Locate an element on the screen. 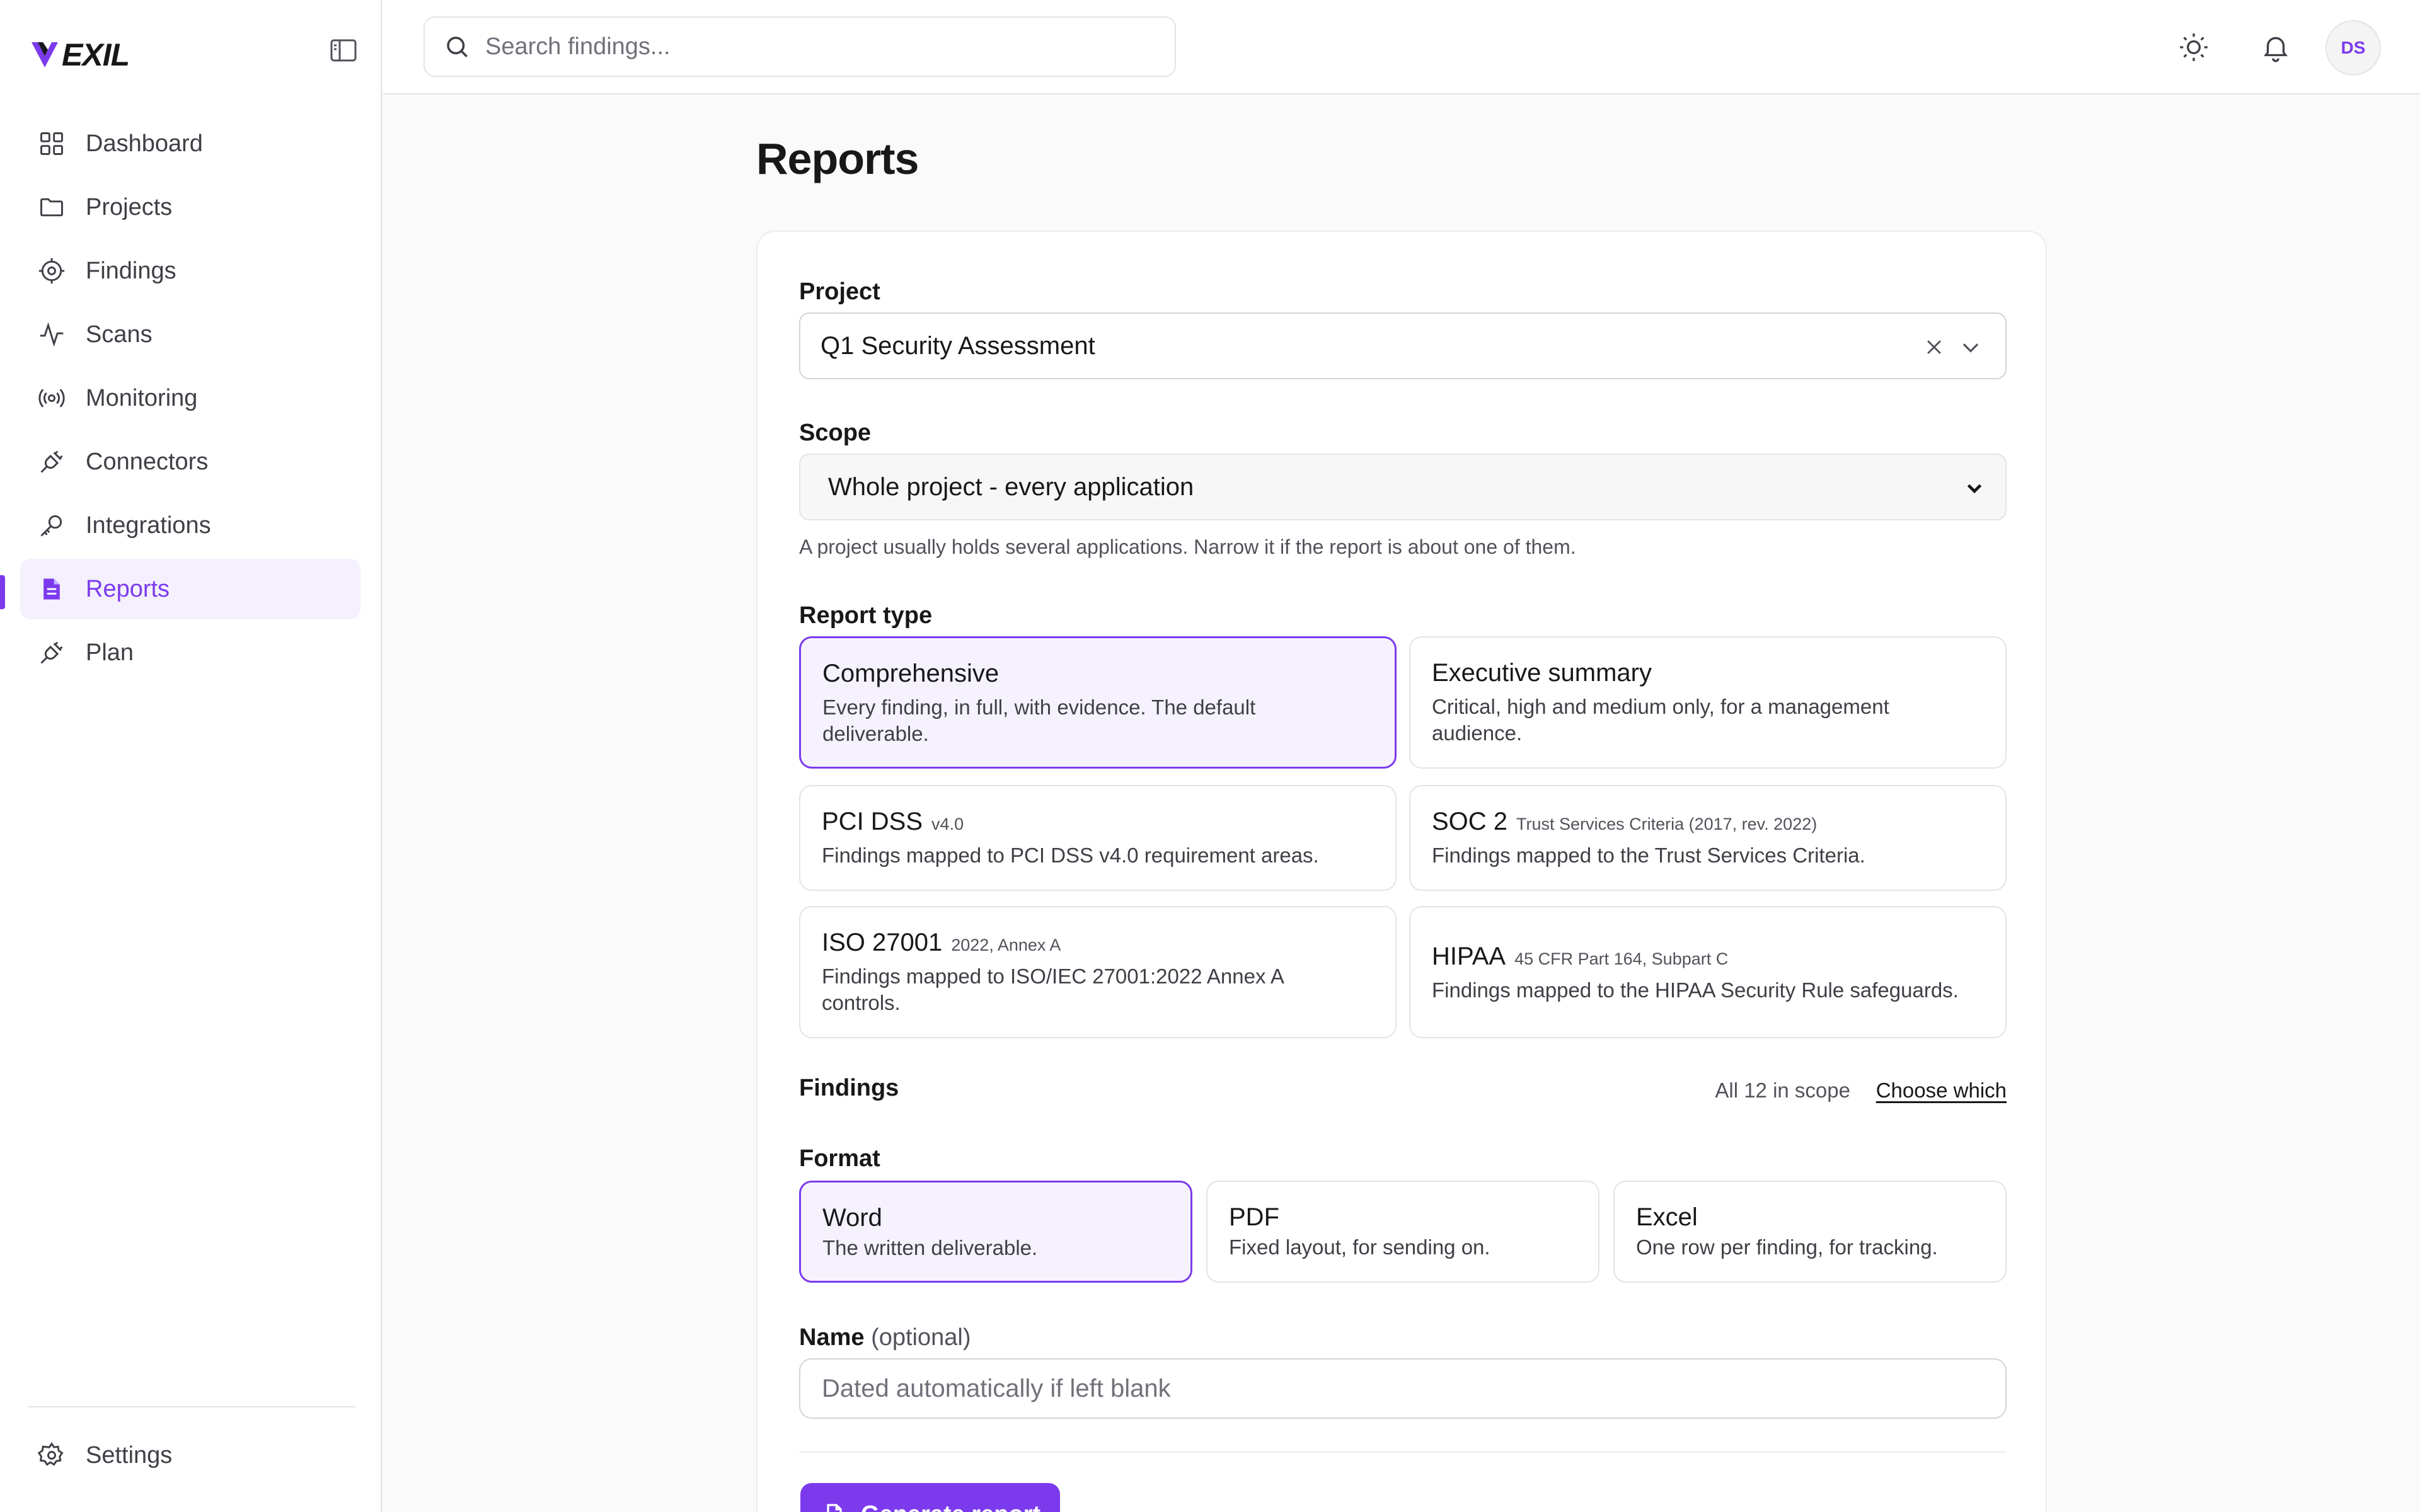 The image size is (2420, 1512). scope-select: Whole project - every application is located at coordinates (1403, 487).